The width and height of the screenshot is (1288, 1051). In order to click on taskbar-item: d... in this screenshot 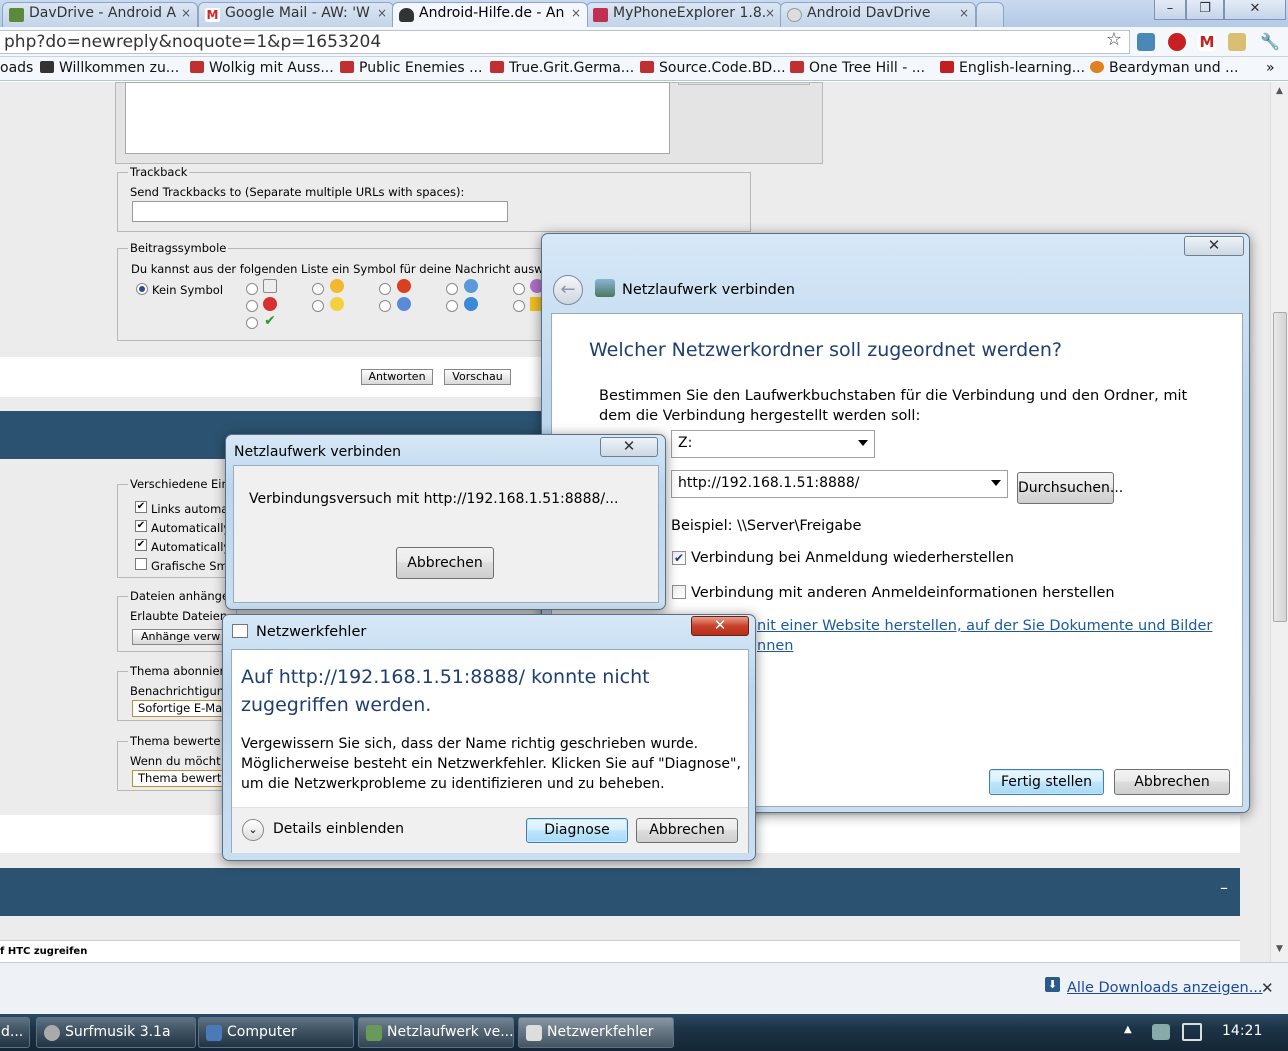, I will do `click(15, 1032)`.